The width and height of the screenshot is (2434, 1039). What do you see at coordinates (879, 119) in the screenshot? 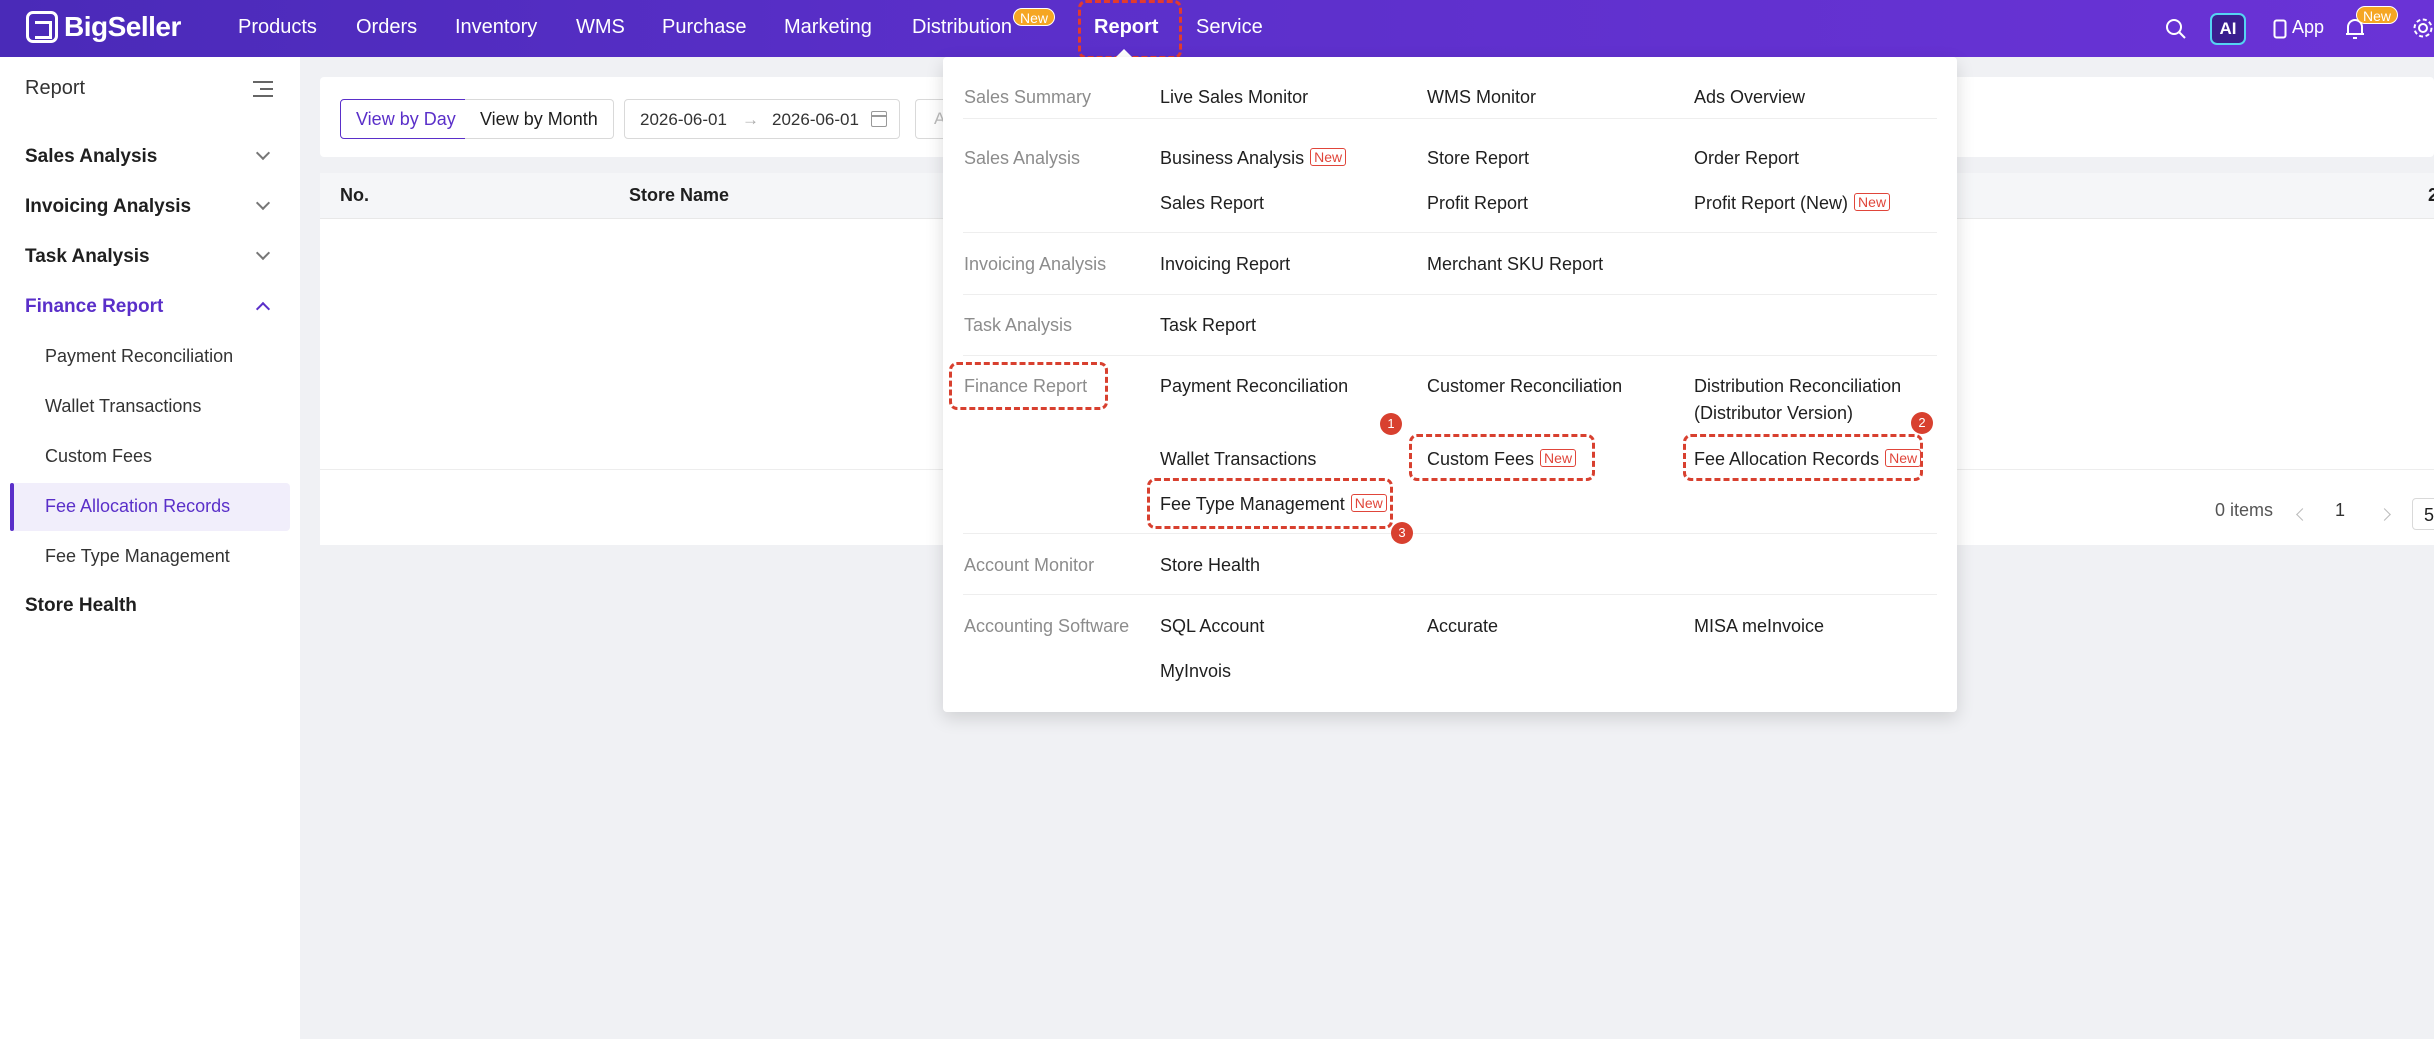
I see `calendar-icon` at bounding box center [879, 119].